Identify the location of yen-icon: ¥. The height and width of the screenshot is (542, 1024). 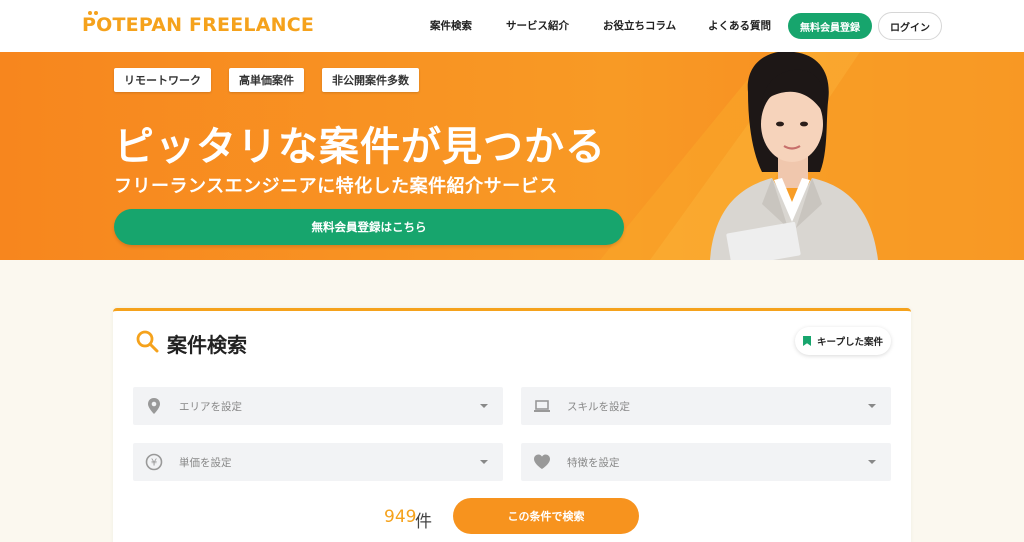
(154, 462).